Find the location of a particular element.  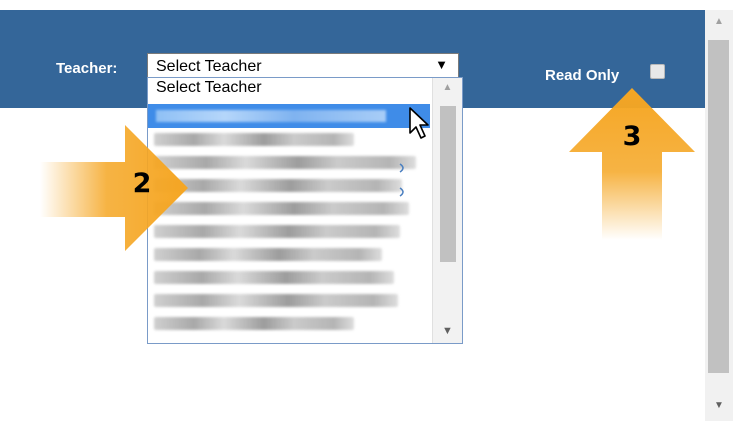

dropdown-scrollbar: ▲ ▼ is located at coordinates (447, 210).